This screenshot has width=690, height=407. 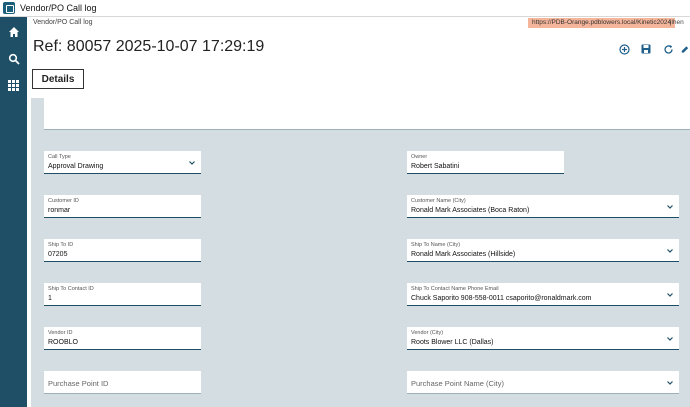 What do you see at coordinates (122, 206) in the screenshot?
I see `customer-id-field: Customer ID ronmar` at bounding box center [122, 206].